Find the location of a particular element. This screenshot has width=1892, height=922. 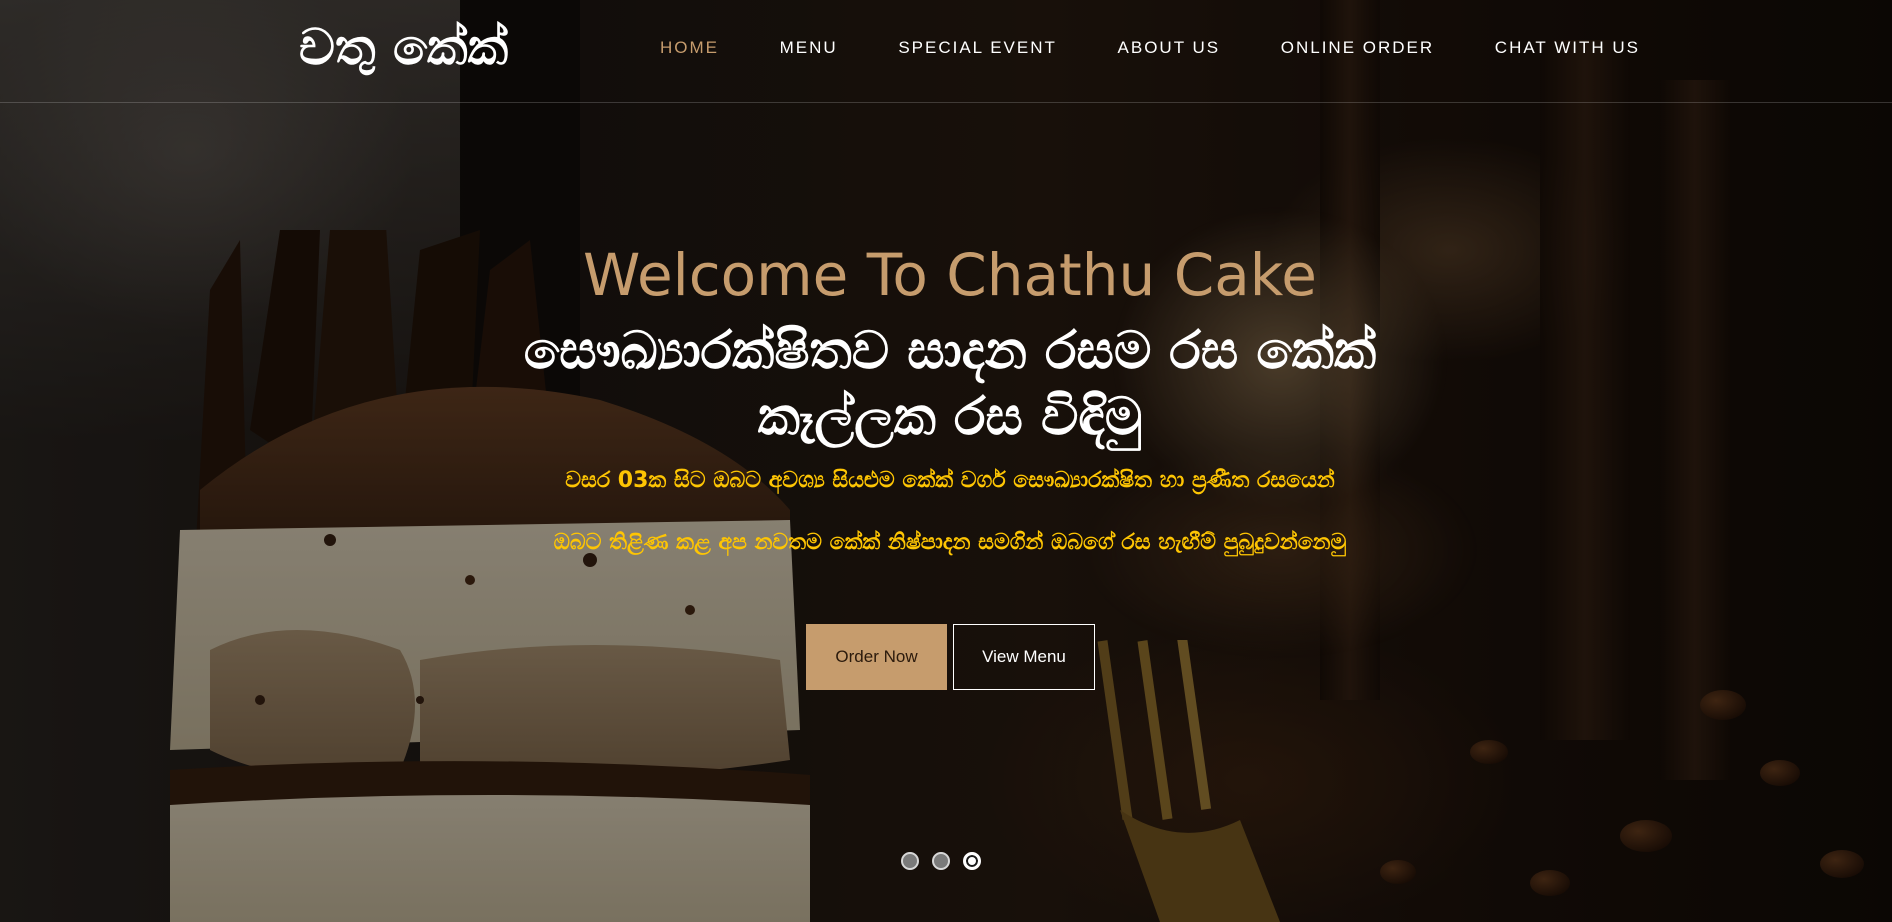

nav-item-special-event: SPECIAL EVENT is located at coordinates (977, 48).